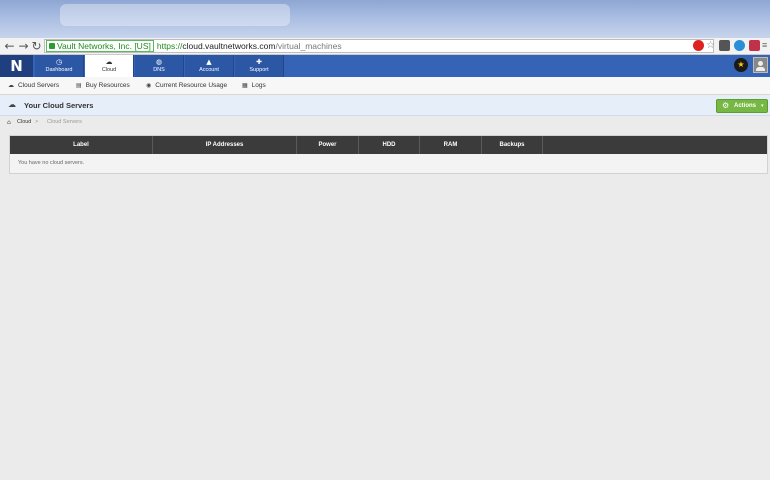  Describe the element at coordinates (765, 45) in the screenshot. I see `menu-icon: ≡` at that location.